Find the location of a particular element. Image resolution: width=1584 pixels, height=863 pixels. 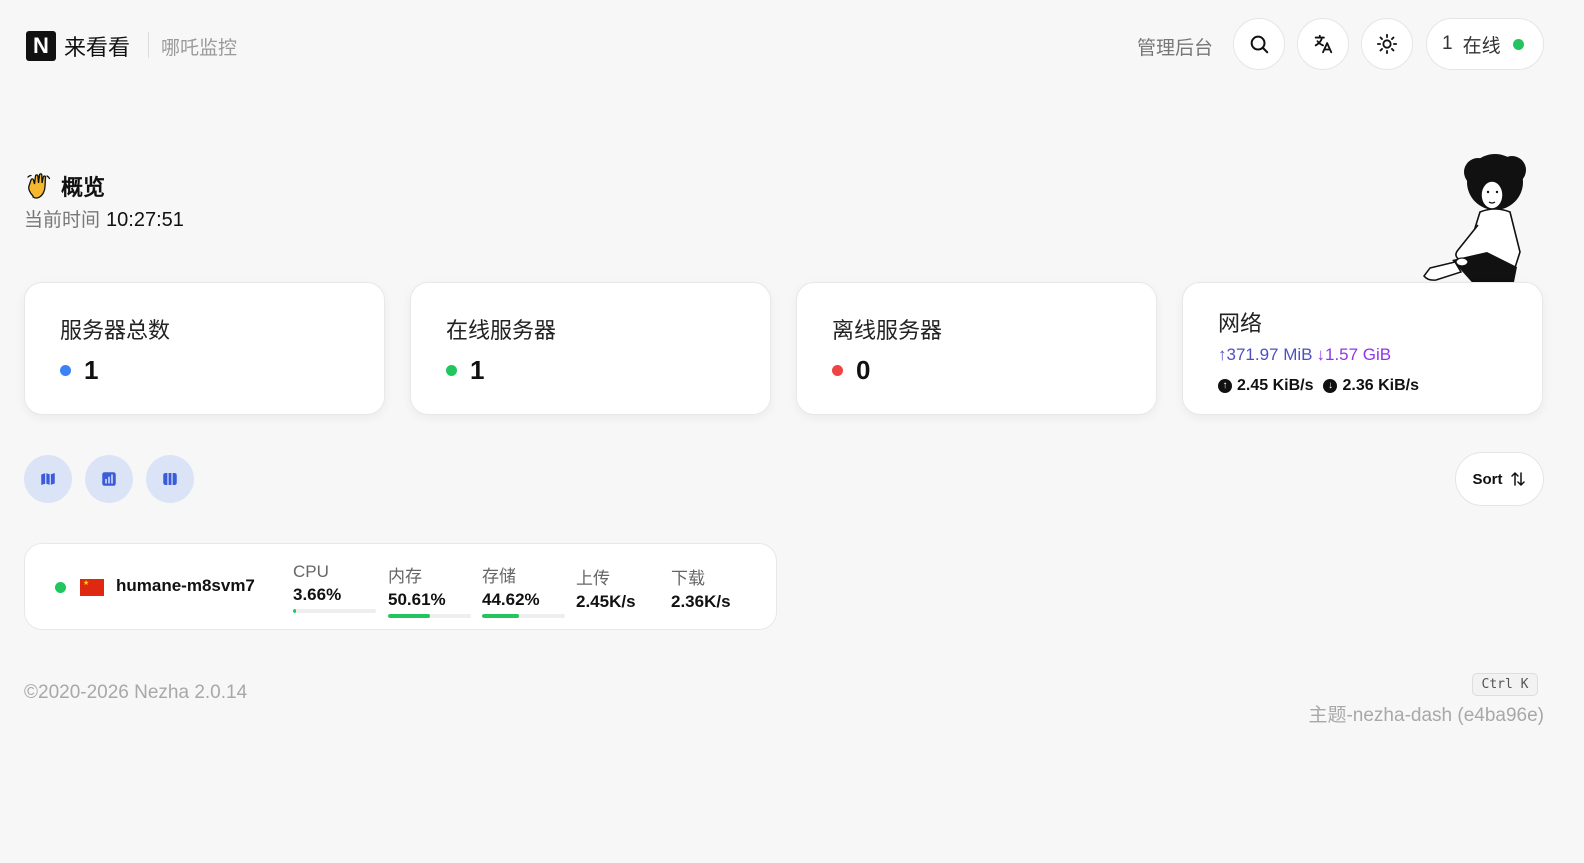

offline-servers-card: 离线服务器 0 is located at coordinates (976, 348).